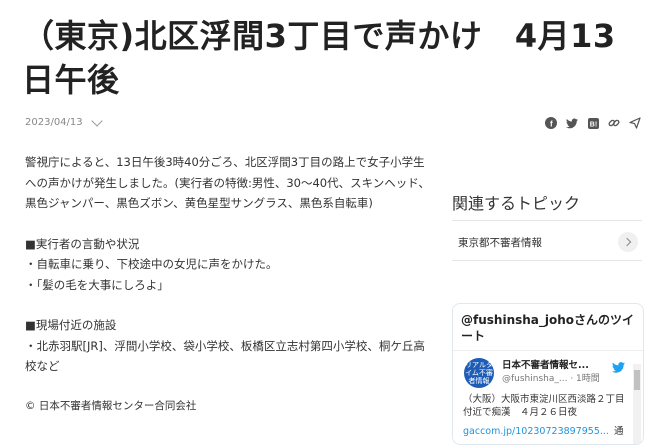  I want to click on chevron-right-icon, so click(628, 242).